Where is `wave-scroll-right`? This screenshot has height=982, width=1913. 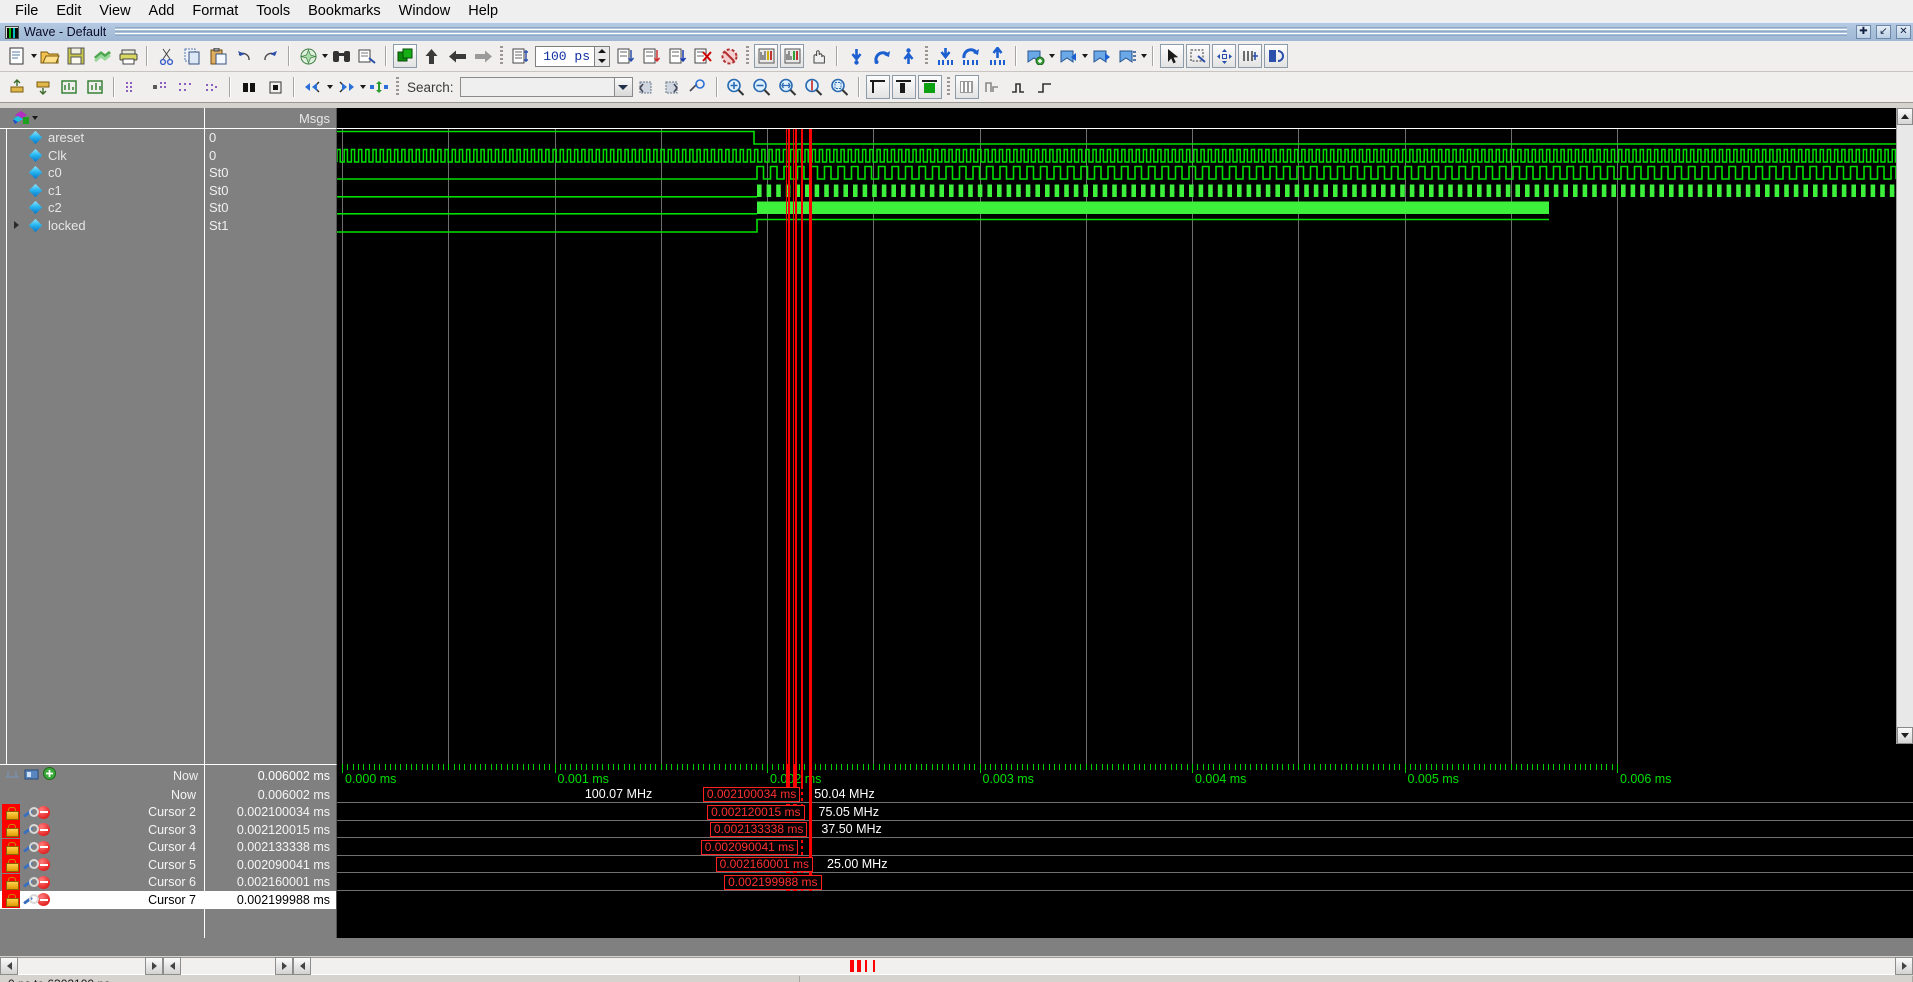 wave-scroll-right is located at coordinates (1904, 966).